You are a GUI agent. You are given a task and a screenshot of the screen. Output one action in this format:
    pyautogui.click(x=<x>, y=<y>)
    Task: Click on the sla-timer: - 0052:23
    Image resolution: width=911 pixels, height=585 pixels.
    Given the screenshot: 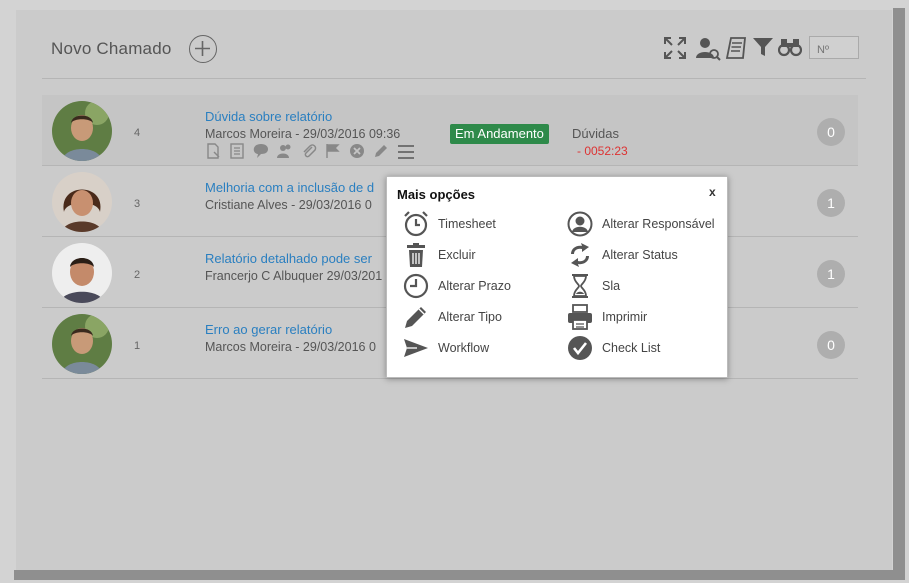 What is the action you would take?
    pyautogui.click(x=602, y=151)
    